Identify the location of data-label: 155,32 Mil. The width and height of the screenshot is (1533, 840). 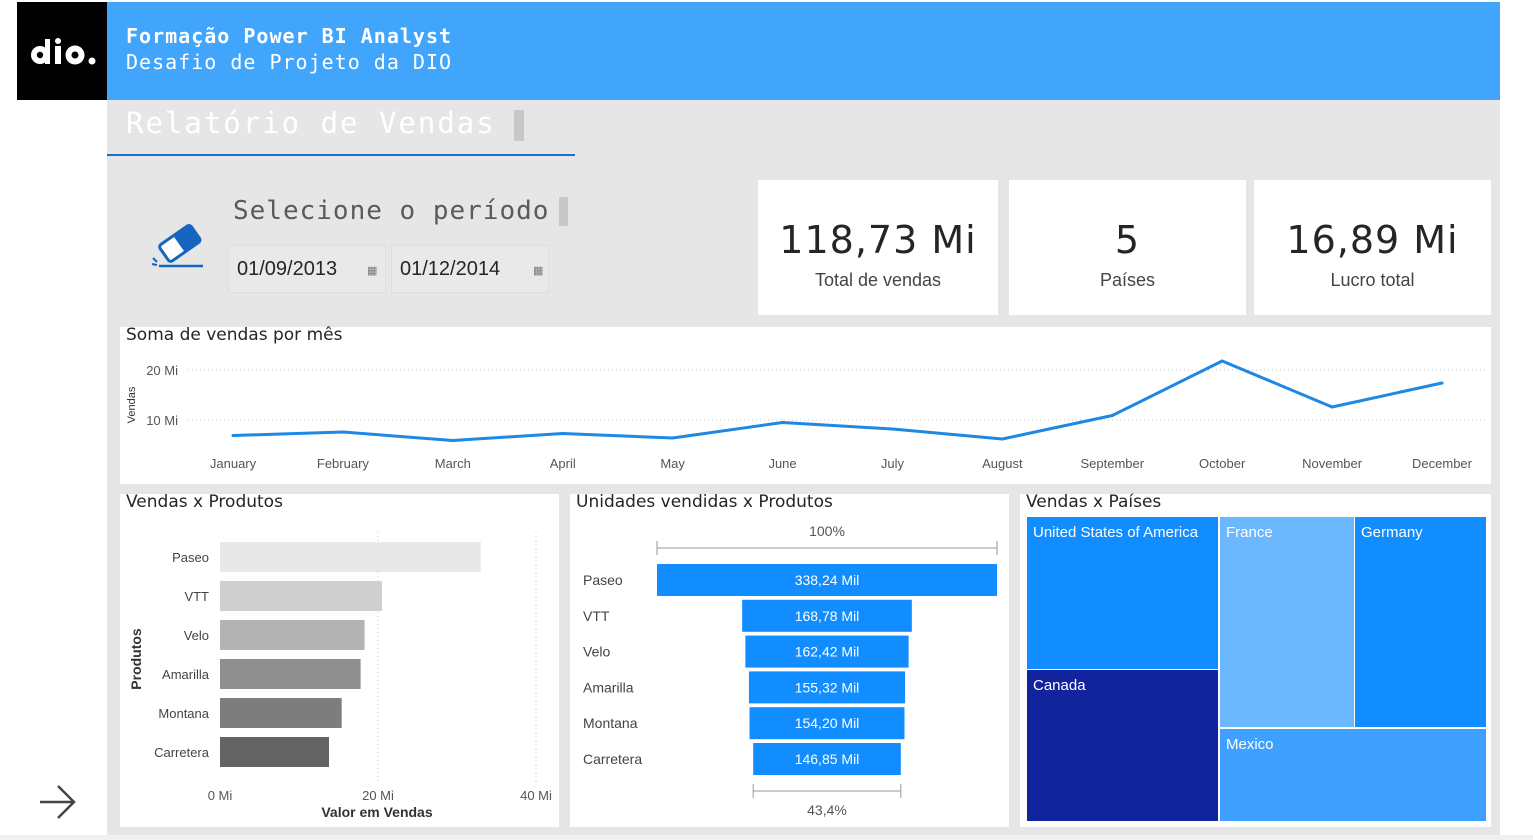
(827, 687).